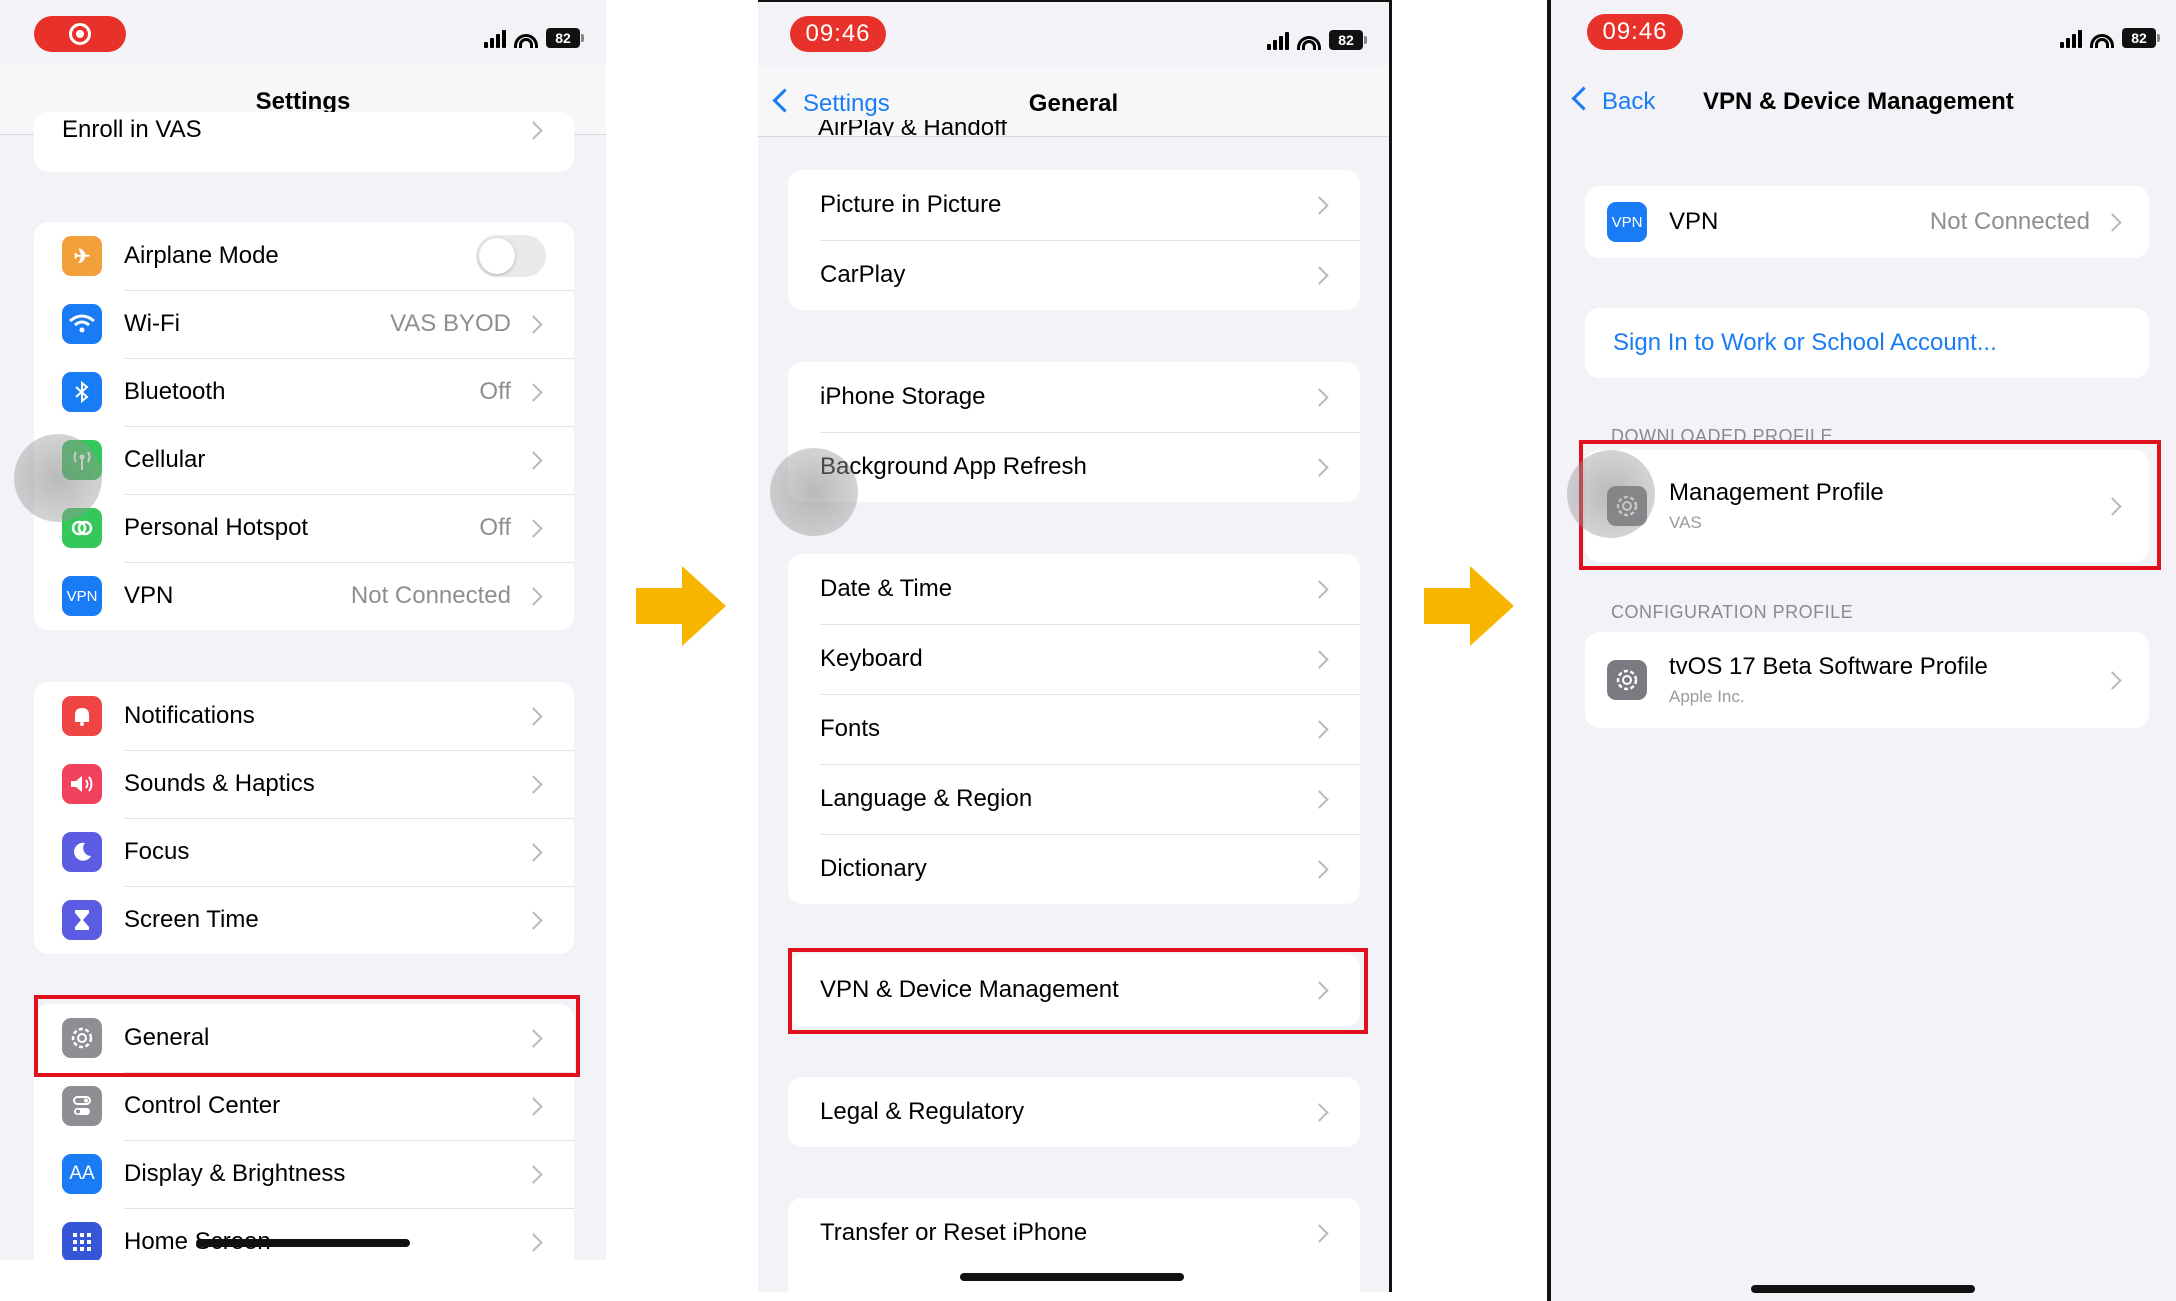  I want to click on settings-row-control-center: Control Center, so click(304, 1106).